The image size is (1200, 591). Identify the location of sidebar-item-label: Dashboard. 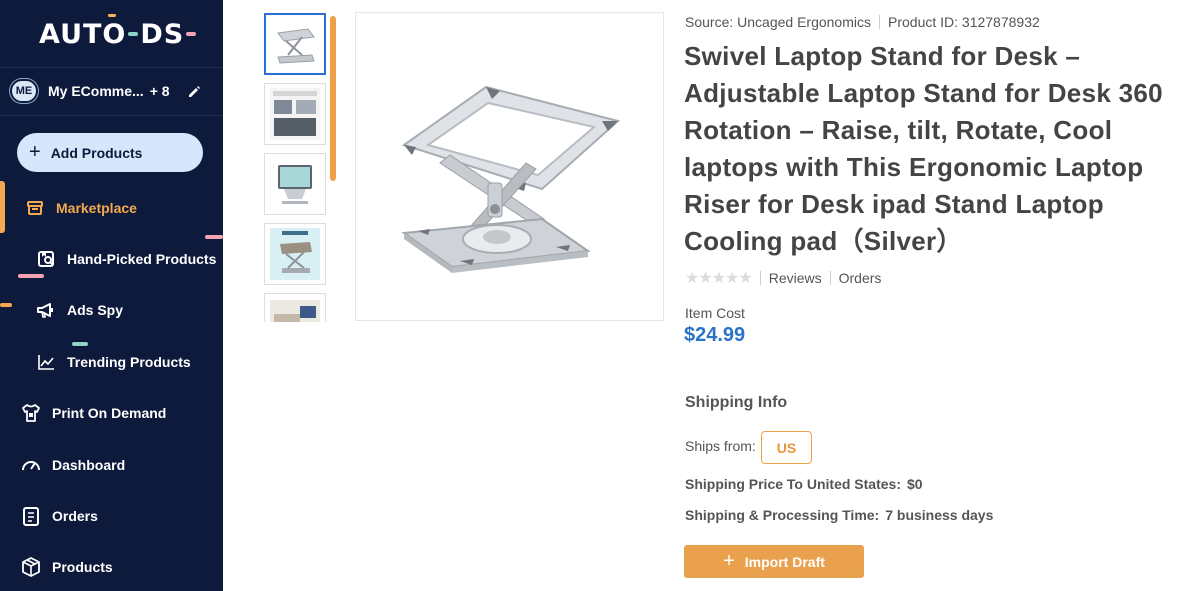
(89, 465).